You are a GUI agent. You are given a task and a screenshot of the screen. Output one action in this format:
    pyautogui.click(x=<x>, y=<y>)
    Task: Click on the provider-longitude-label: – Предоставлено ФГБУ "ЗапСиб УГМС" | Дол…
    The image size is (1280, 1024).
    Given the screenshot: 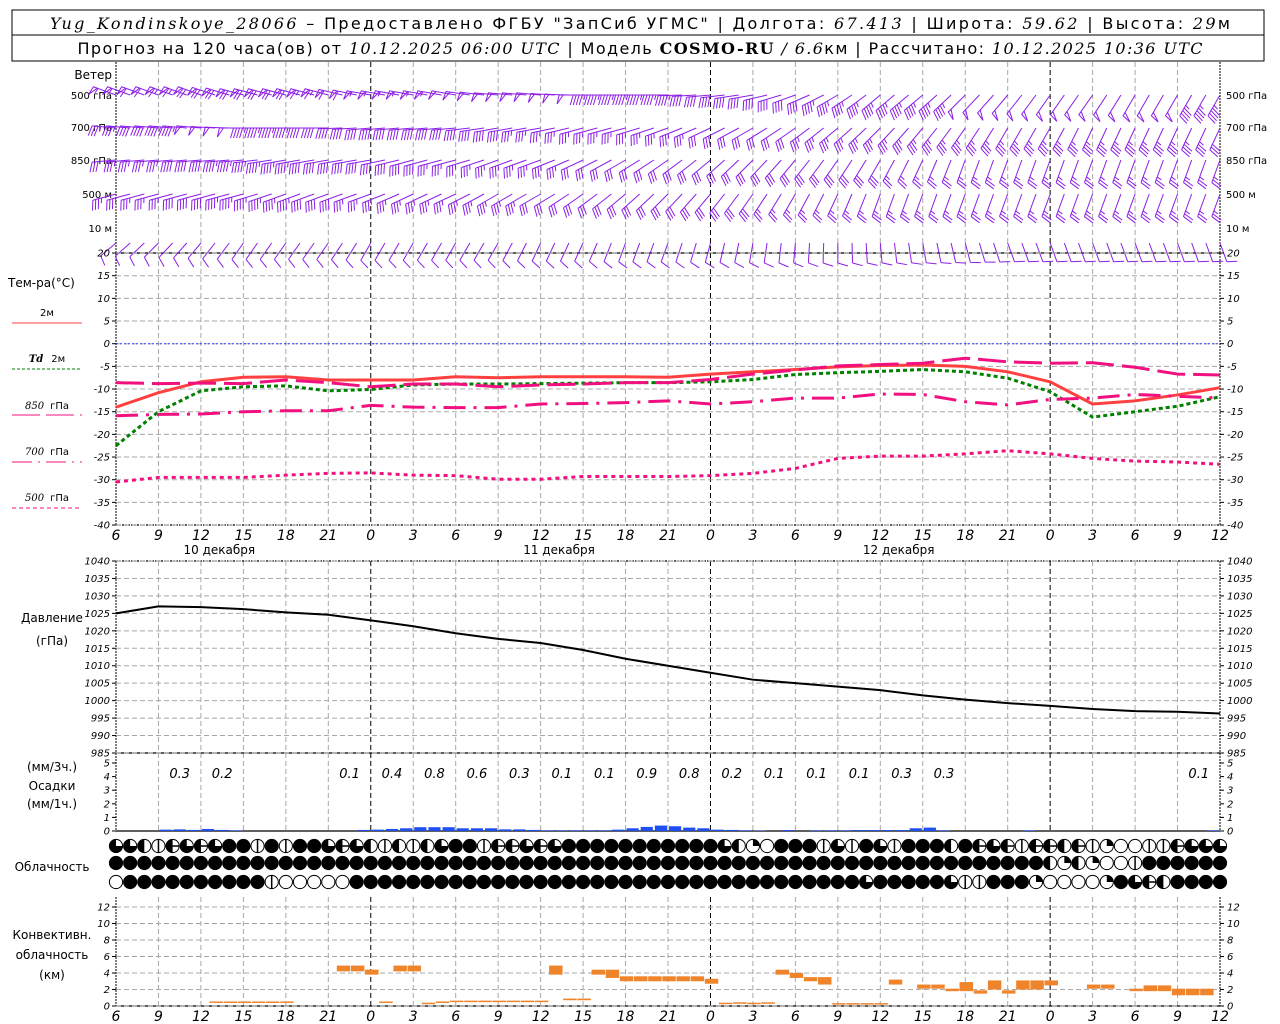 What is the action you would take?
    pyautogui.click(x=565, y=23)
    